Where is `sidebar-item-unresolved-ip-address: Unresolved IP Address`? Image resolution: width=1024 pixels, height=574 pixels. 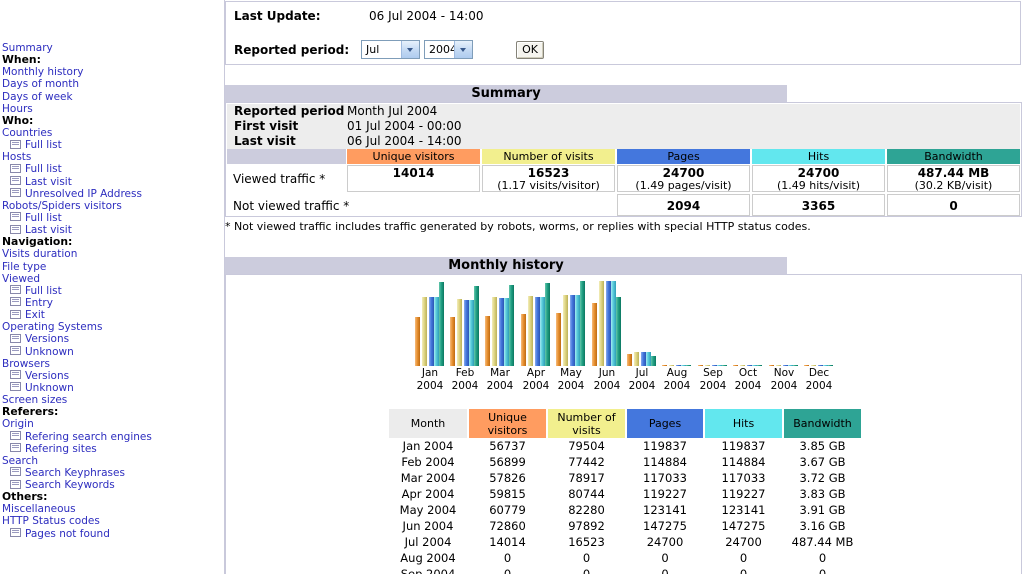 sidebar-item-unresolved-ip-address: Unresolved IP Address is located at coordinates (112, 194).